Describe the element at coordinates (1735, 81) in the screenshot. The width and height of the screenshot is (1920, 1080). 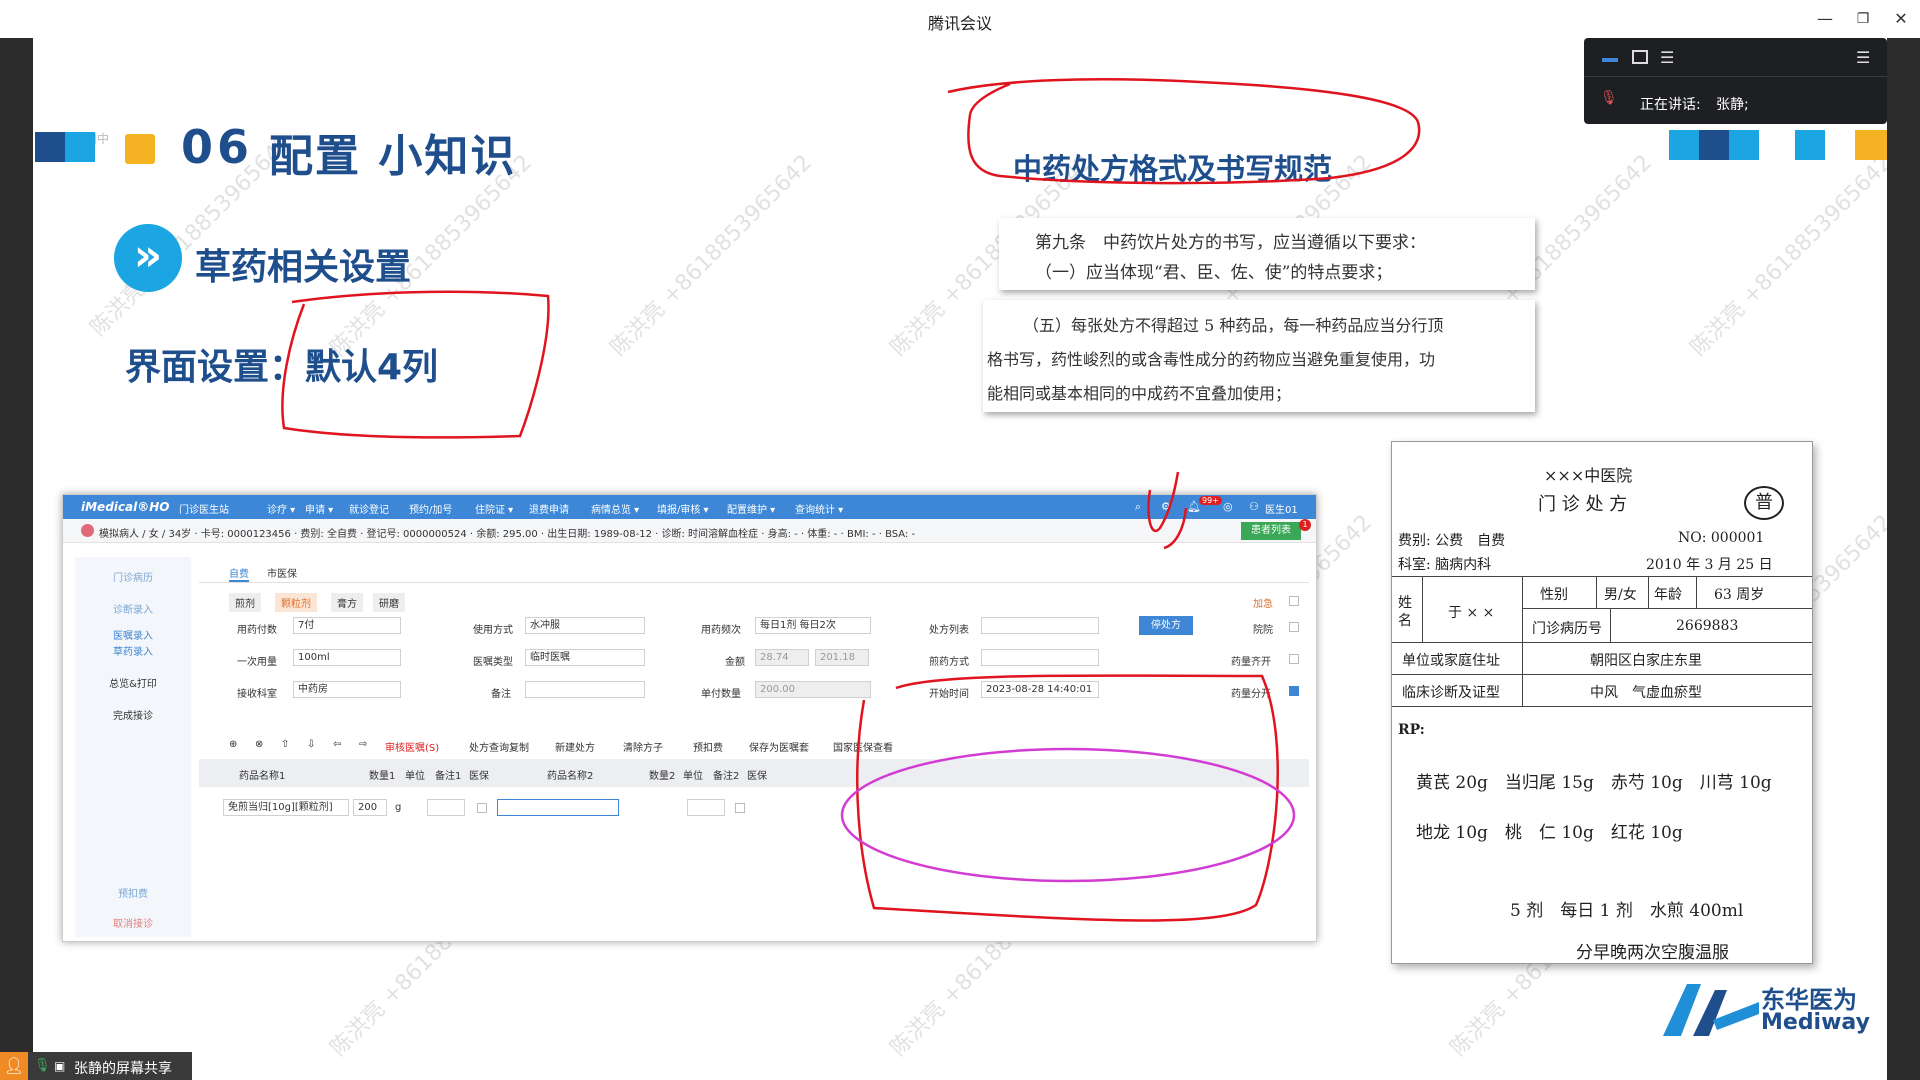
I see `speaker-popup: ☰ ☰ 🎙︎ 正在讲话: 张静;` at that location.